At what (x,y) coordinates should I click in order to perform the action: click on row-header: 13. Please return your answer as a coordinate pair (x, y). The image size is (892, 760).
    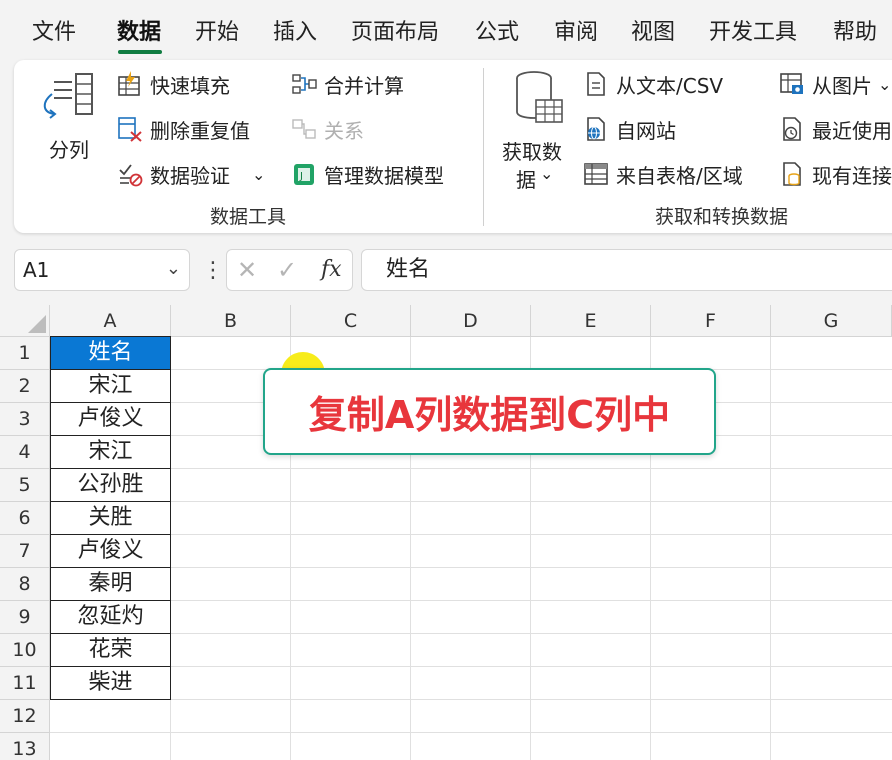
    Looking at the image, I should click on (25, 746).